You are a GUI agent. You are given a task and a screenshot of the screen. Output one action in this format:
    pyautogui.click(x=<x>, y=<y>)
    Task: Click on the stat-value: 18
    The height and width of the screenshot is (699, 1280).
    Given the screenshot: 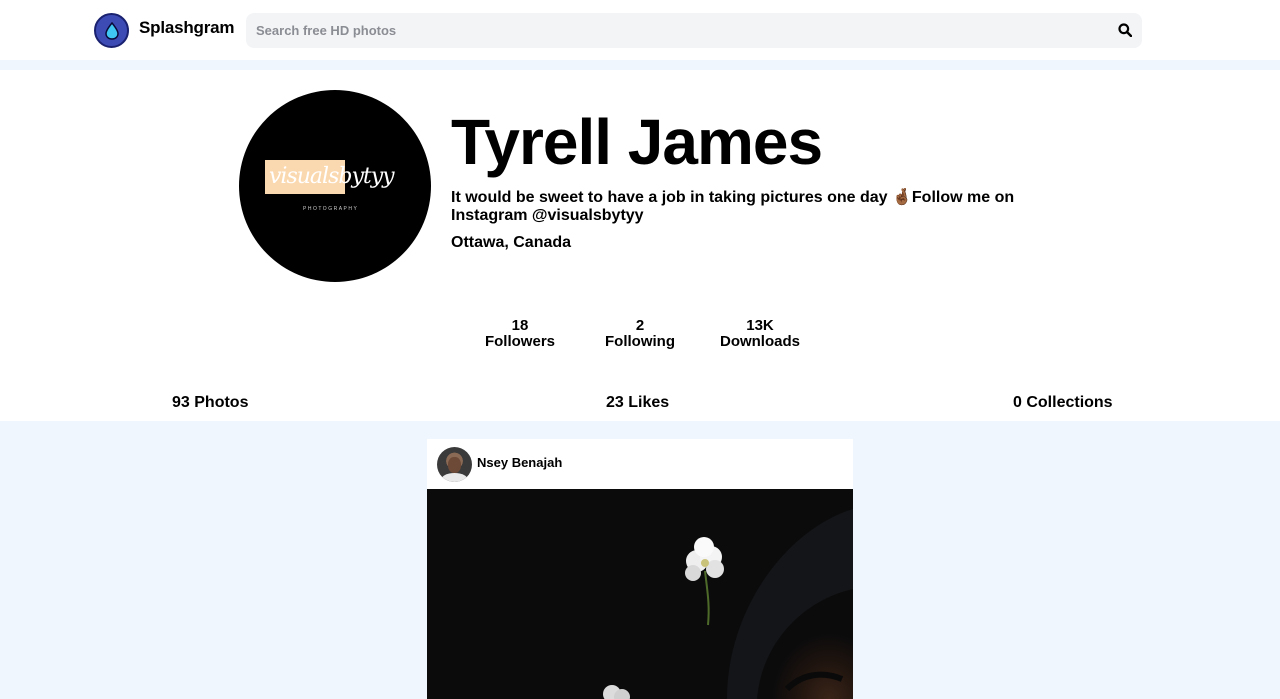 What is the action you would take?
    pyautogui.click(x=520, y=325)
    